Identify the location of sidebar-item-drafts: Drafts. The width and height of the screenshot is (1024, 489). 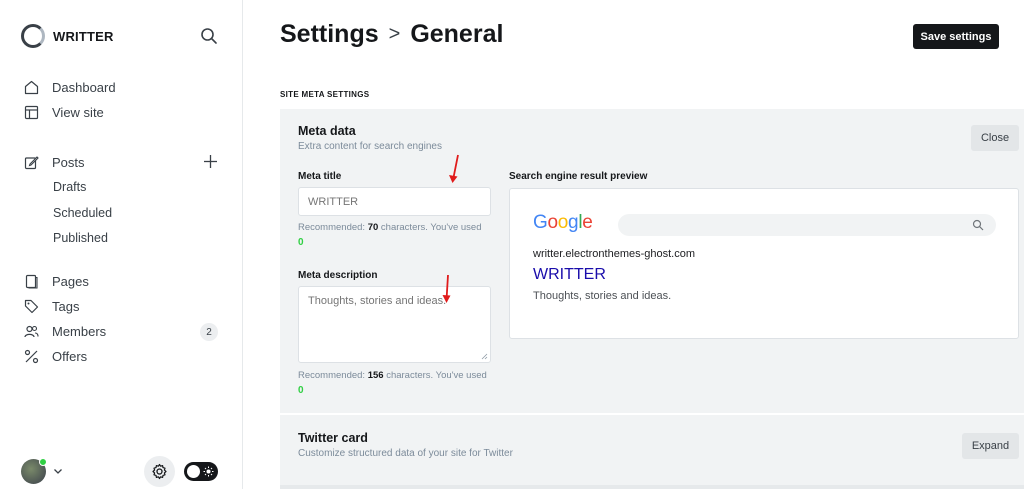
(69, 187).